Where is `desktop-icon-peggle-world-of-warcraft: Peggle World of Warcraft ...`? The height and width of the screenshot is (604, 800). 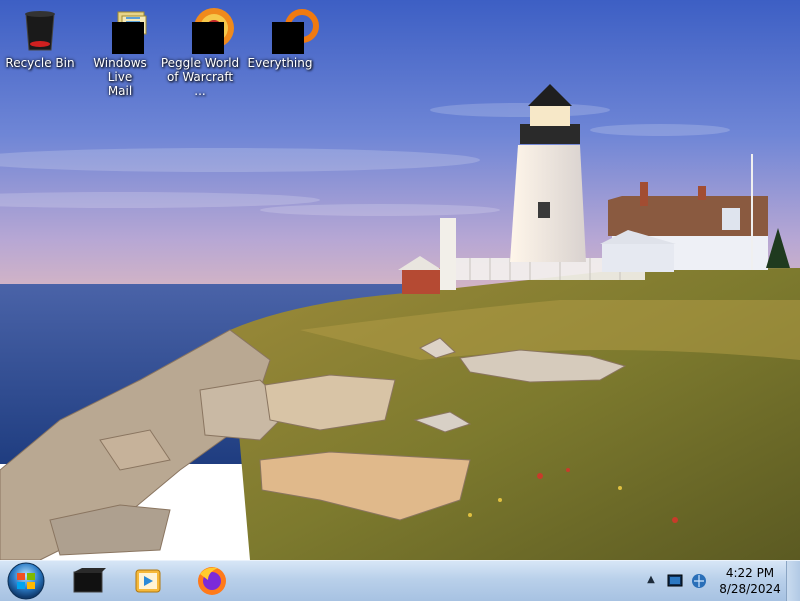
desktop-icon-peggle-world-of-warcraft: Peggle World of Warcraft ... is located at coordinates (200, 52).